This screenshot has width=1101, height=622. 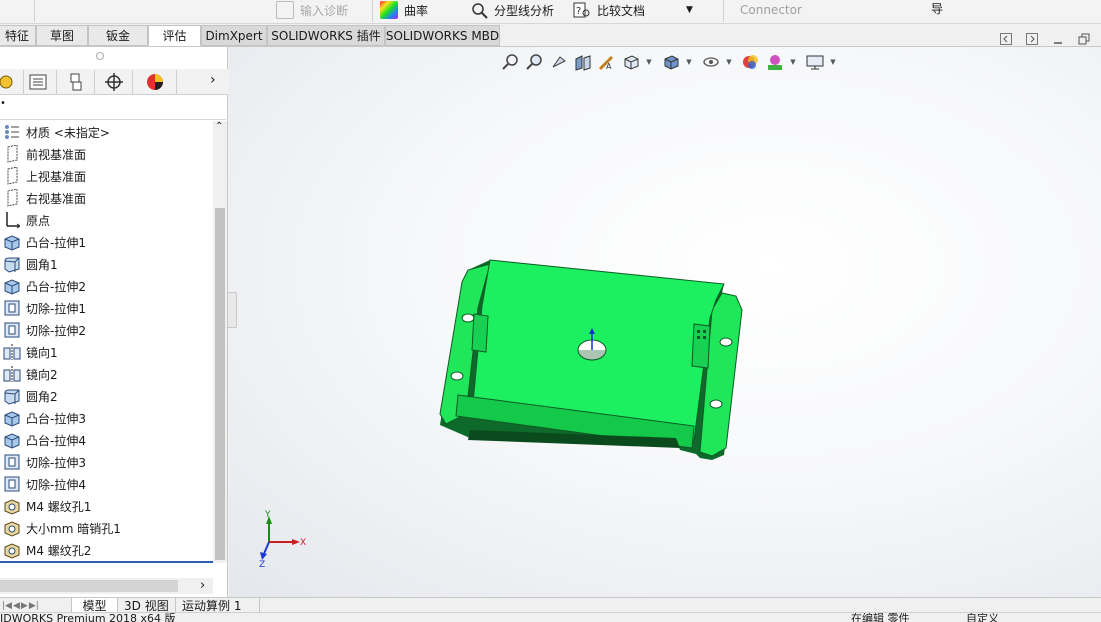 What do you see at coordinates (234, 35) in the screenshot?
I see `tab-dimxpert: DimXpert` at bounding box center [234, 35].